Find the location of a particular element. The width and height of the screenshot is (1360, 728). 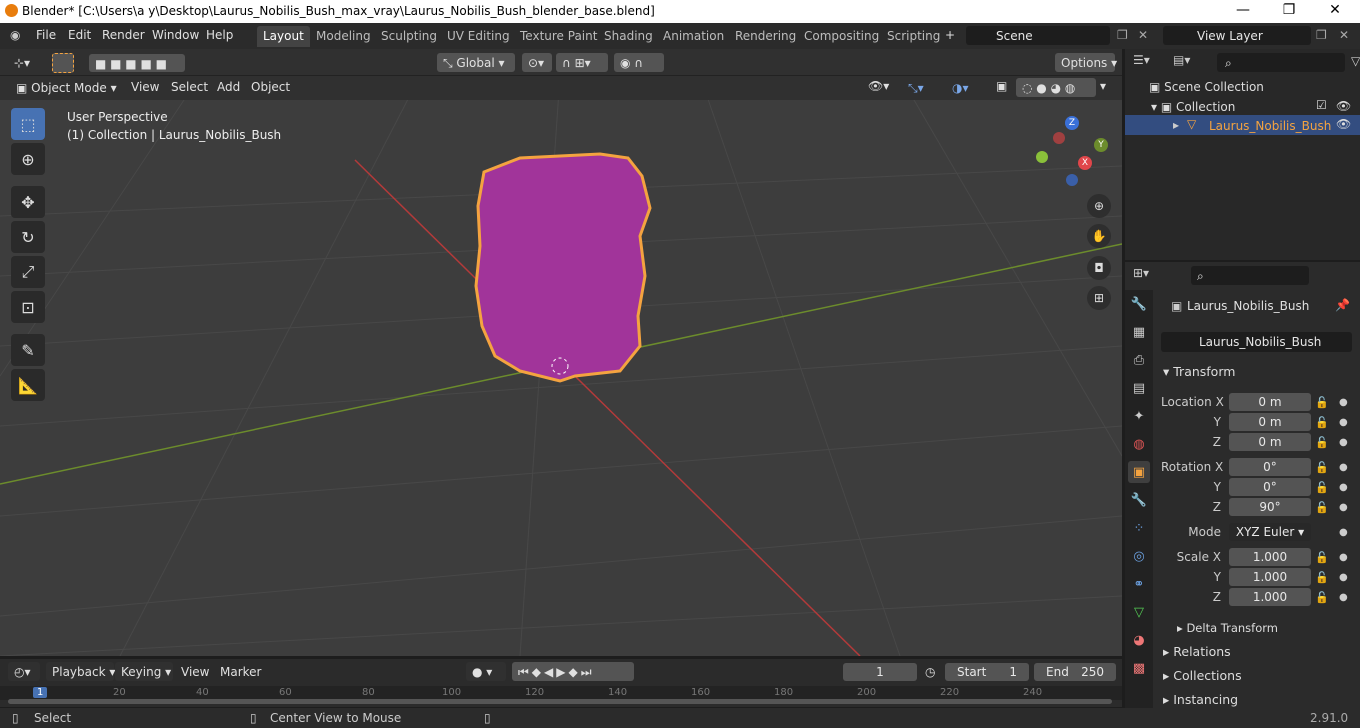

menu-edit: Edit is located at coordinates (79, 35).